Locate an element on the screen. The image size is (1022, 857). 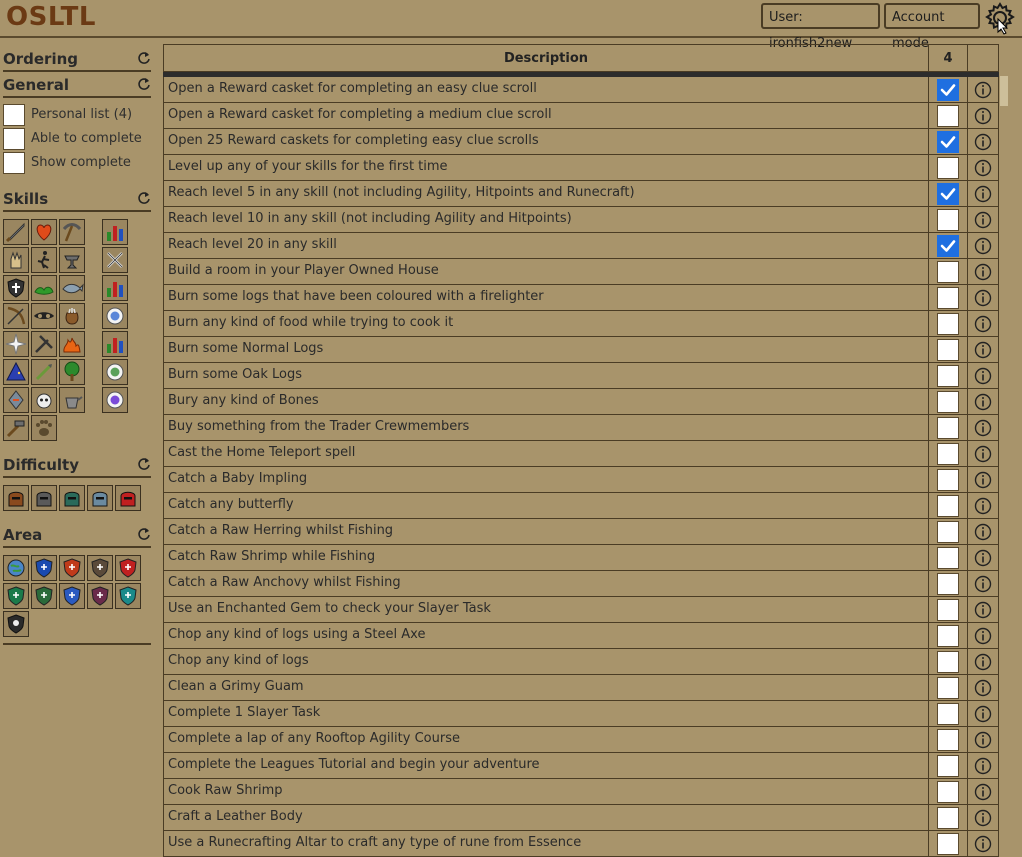
medium-helm-icon is located at coordinates (44, 498).